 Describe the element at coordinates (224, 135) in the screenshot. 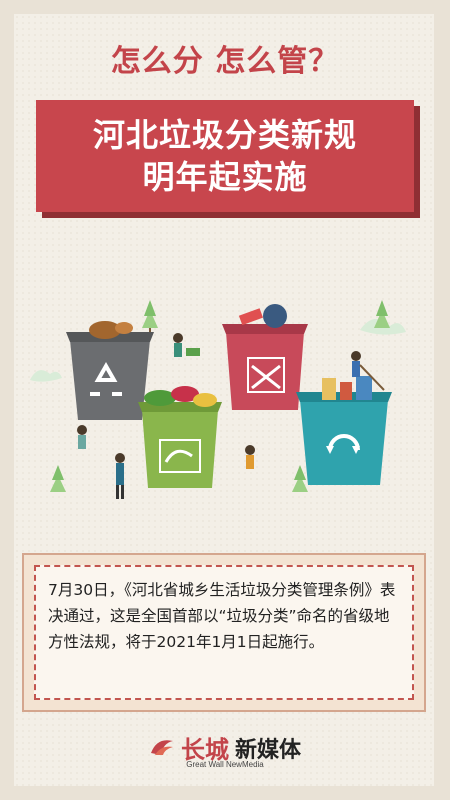

I see `title-line-1: 河北垃圾分类新规` at that location.